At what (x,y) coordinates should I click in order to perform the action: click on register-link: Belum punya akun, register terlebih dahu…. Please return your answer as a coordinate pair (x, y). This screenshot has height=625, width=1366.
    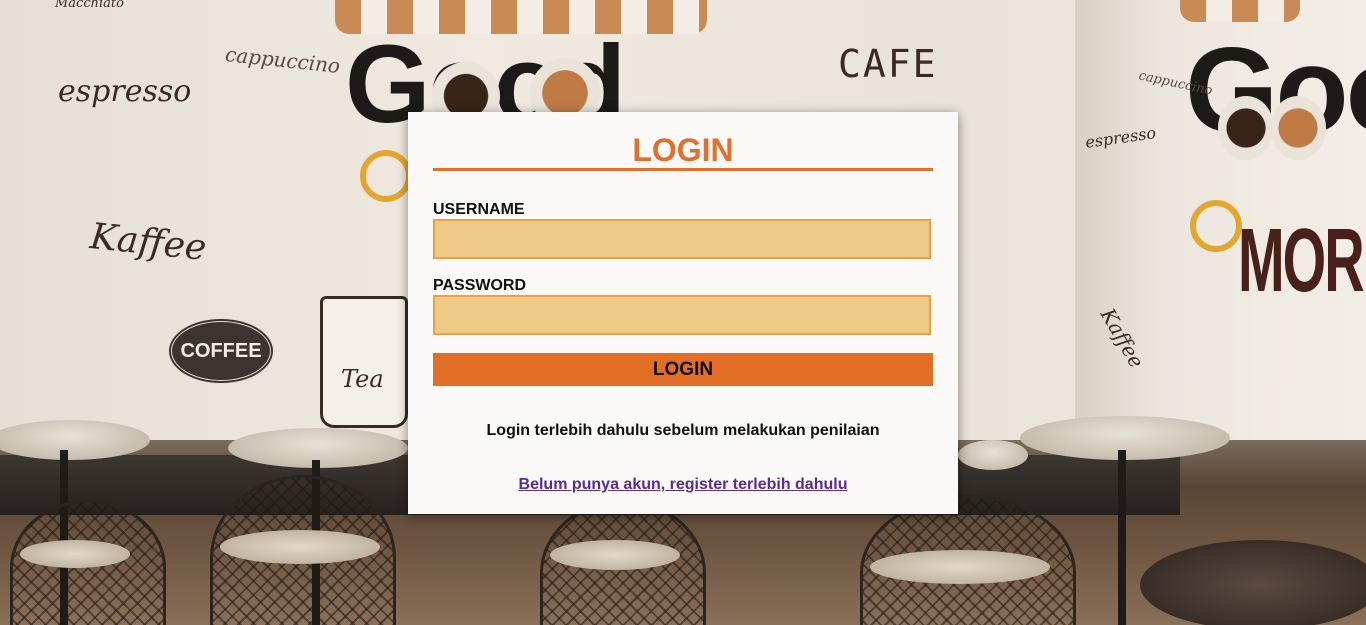
    Looking at the image, I should click on (683, 485).